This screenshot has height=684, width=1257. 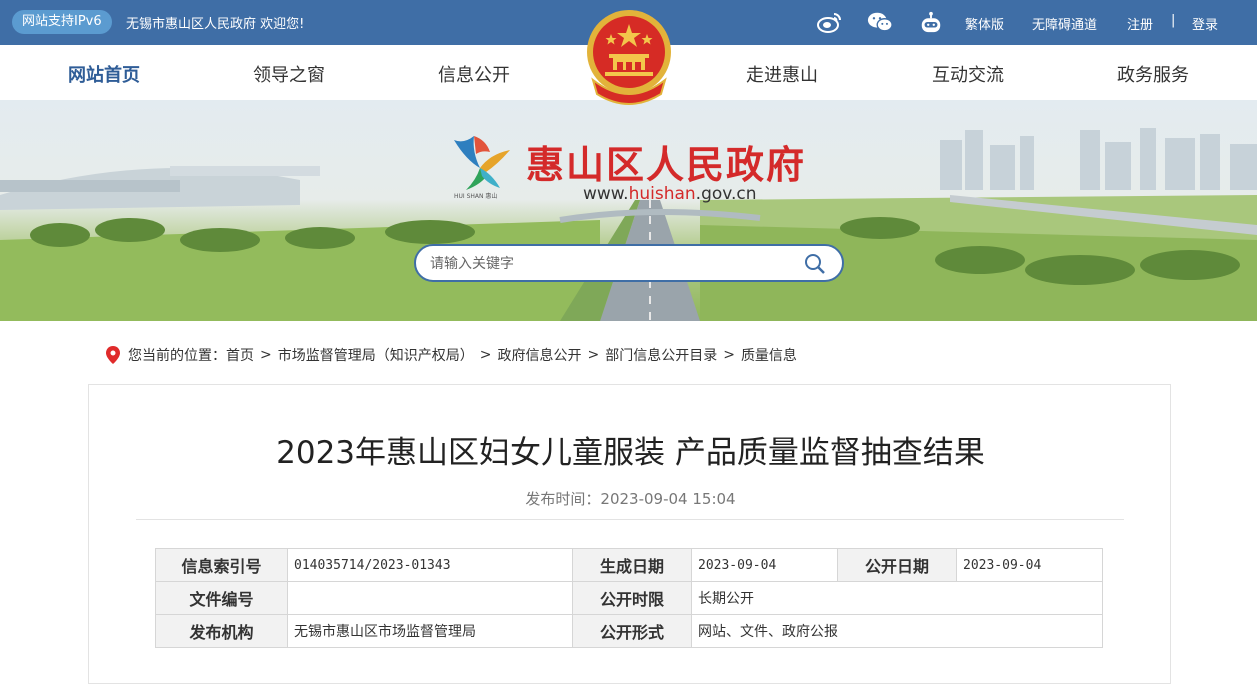 I want to click on nav-item-interaction: 互动交流, so click(x=968, y=74).